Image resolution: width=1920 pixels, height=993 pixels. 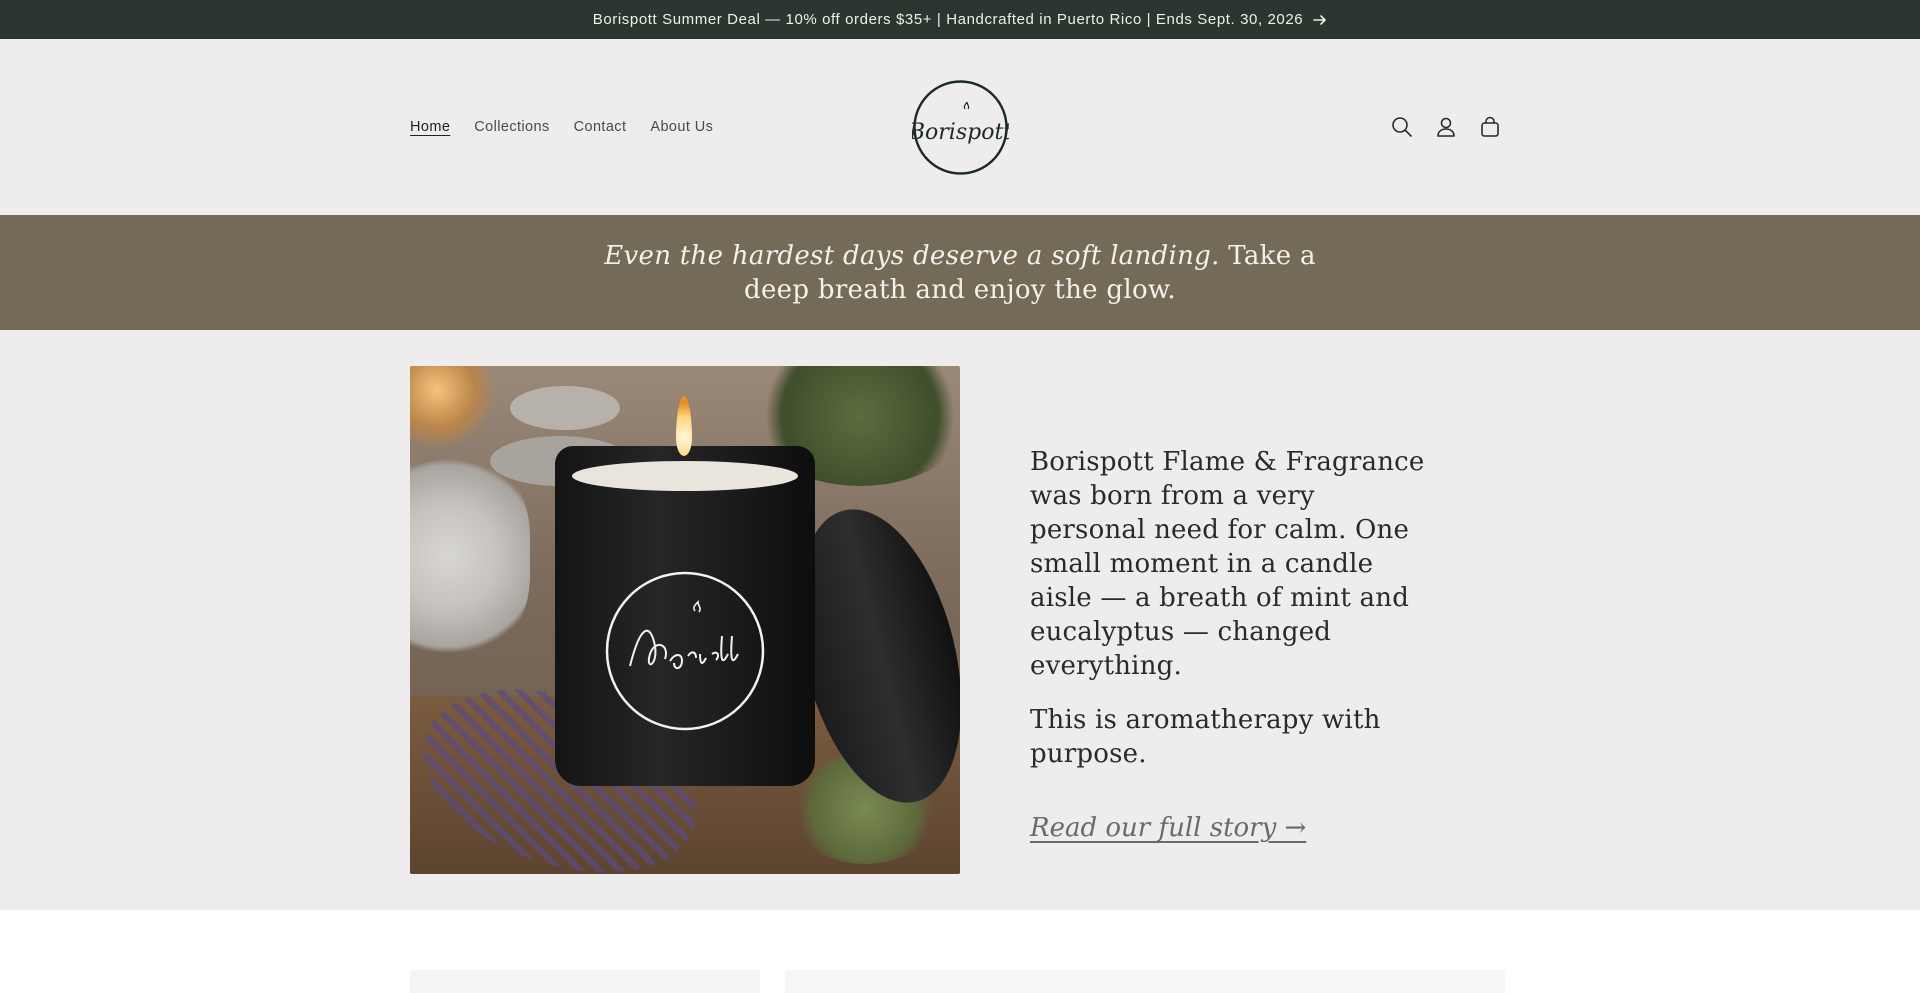 What do you see at coordinates (1205, 737) in the screenshot?
I see `story-paragraph-2: This is aromatherapy with purpose.` at bounding box center [1205, 737].